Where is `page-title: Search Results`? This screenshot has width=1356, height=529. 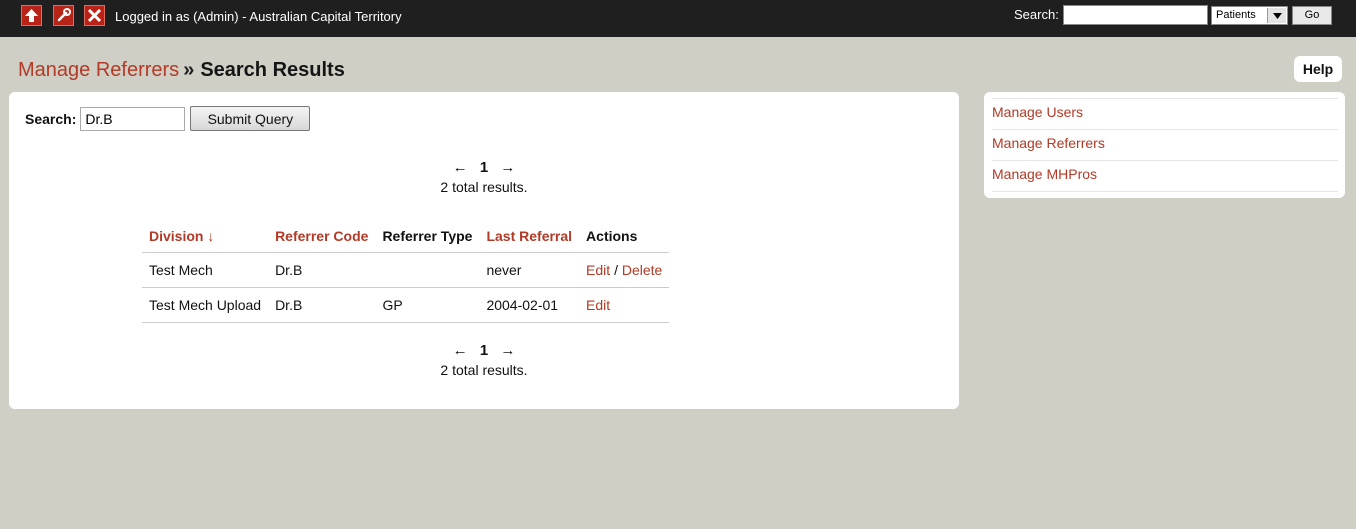
page-title: Search Results is located at coordinates (272, 70).